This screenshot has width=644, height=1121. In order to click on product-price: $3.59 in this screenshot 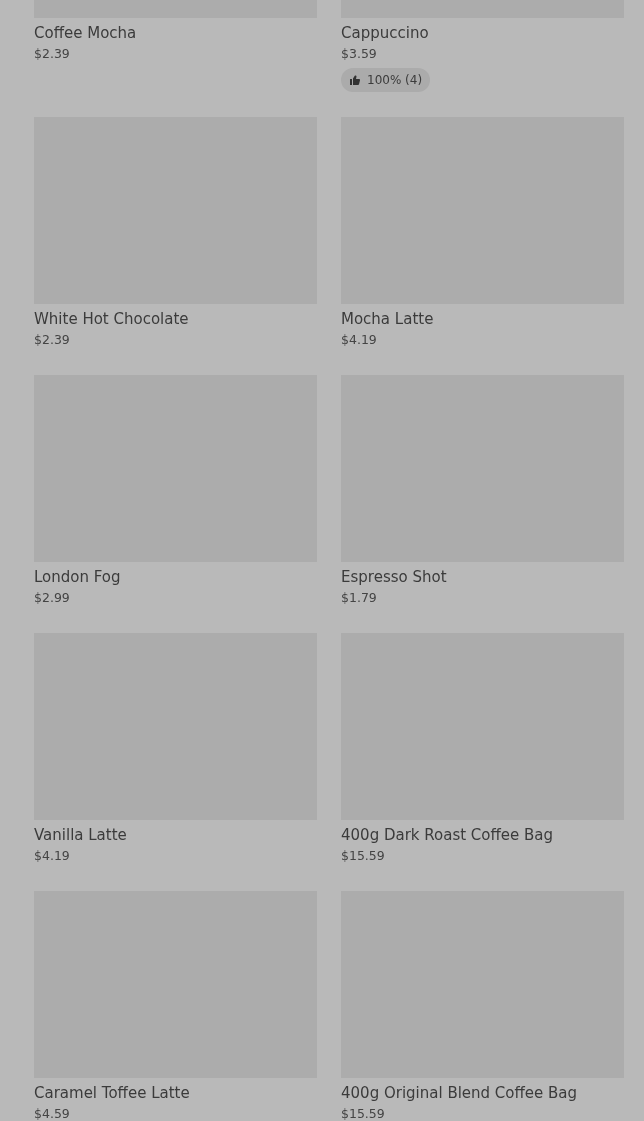, I will do `click(359, 54)`.